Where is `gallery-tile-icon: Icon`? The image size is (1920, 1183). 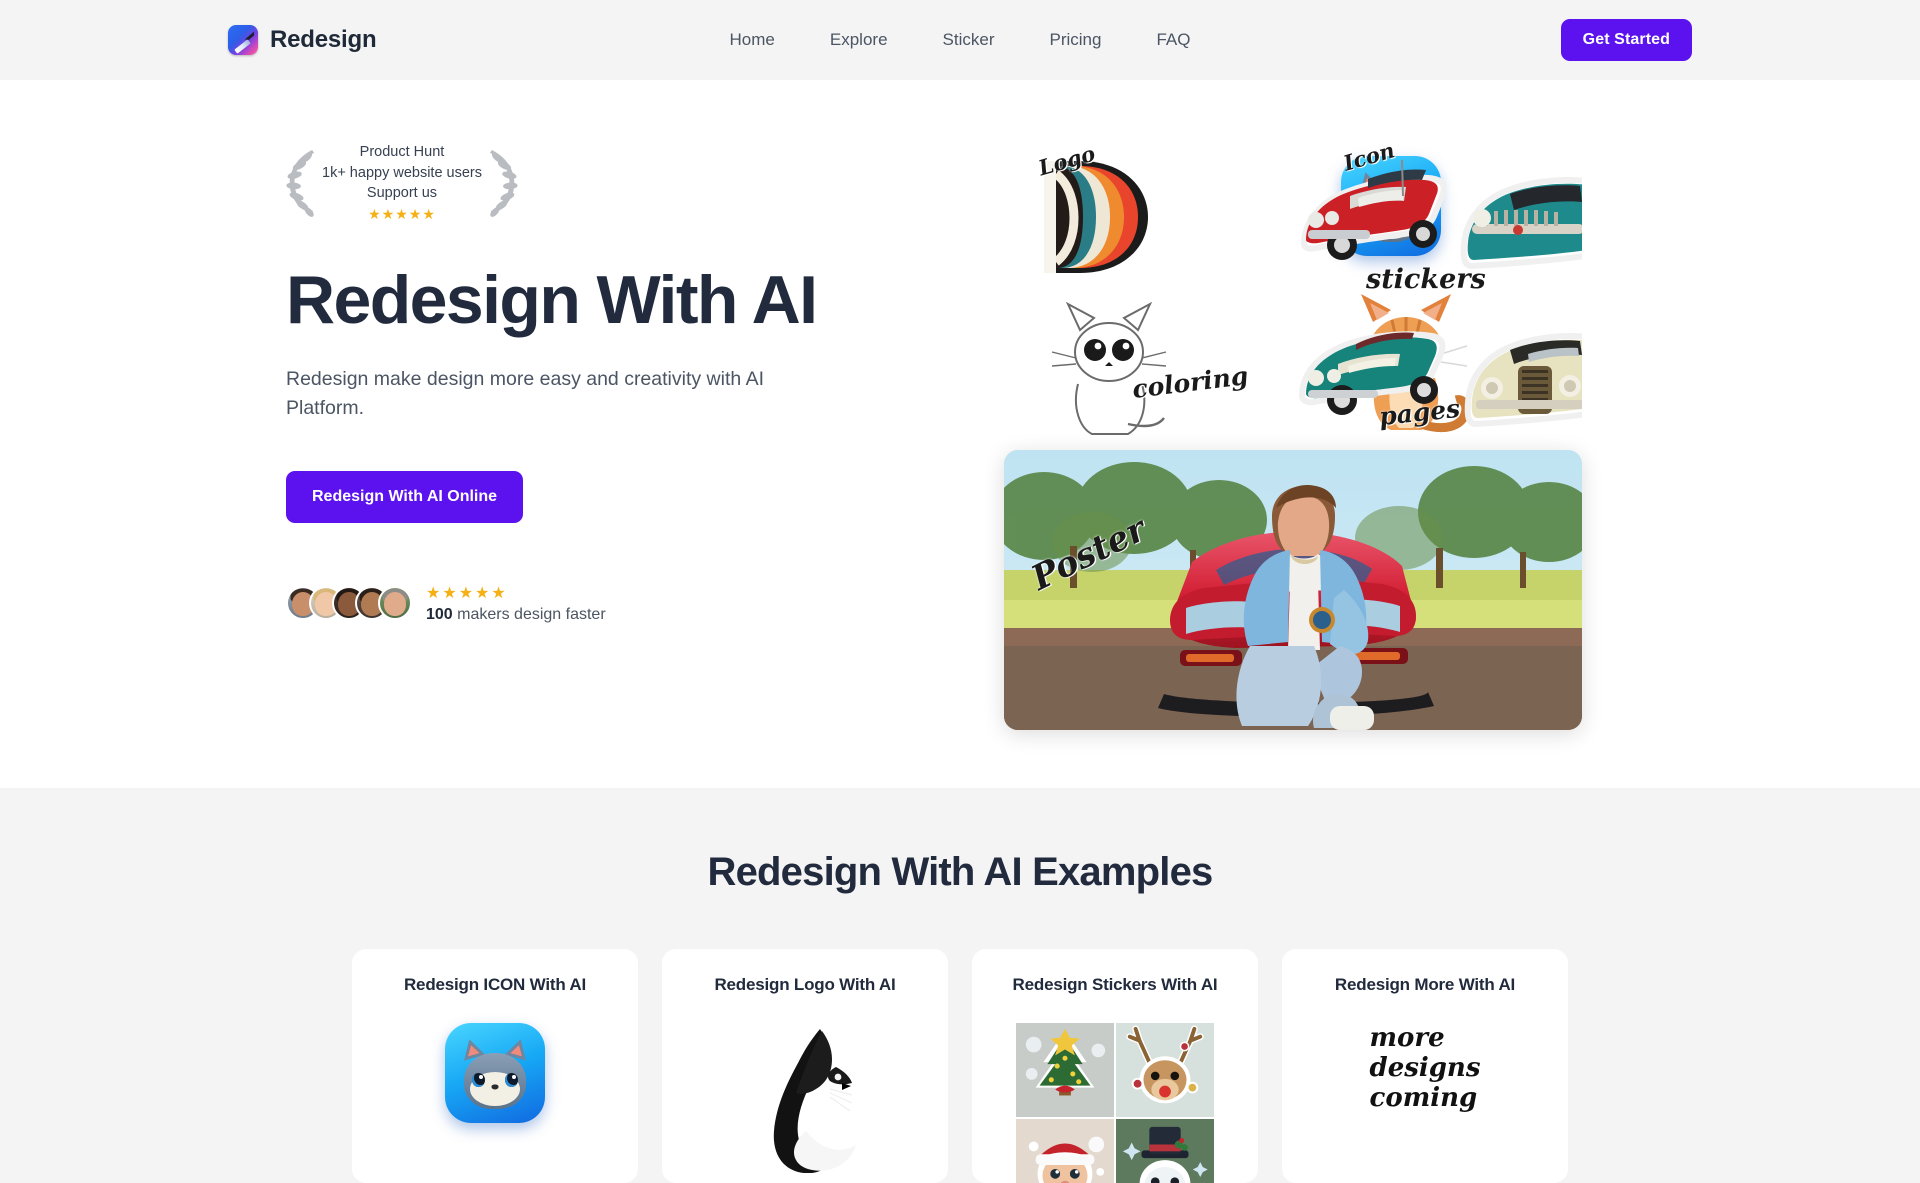
gallery-tile-icon: Icon is located at coordinates (1437, 216).